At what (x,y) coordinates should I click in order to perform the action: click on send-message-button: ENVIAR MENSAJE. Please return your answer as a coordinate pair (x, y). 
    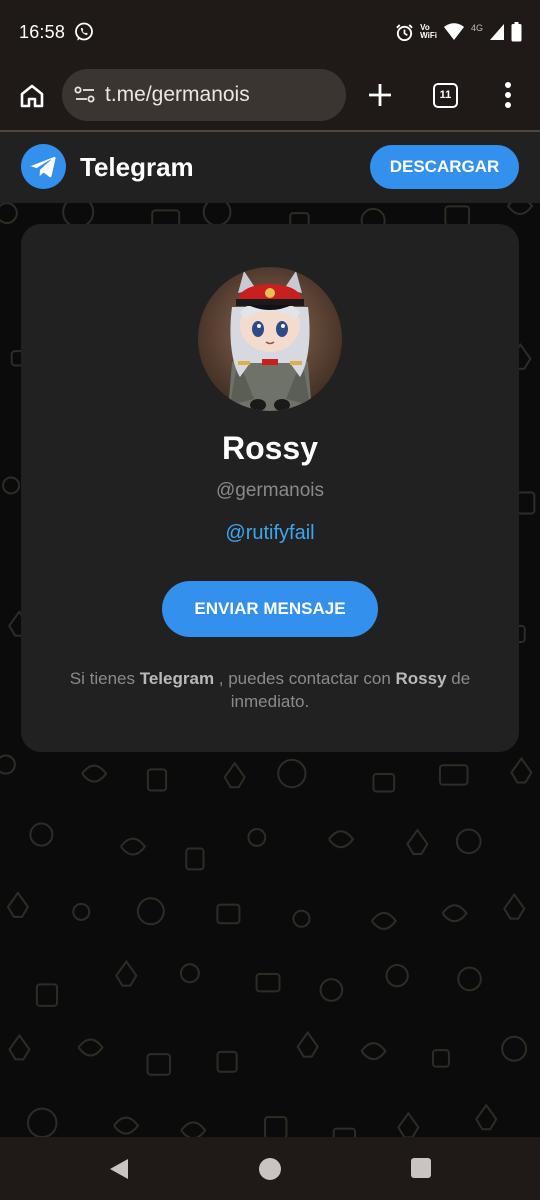
    Looking at the image, I should click on (270, 609).